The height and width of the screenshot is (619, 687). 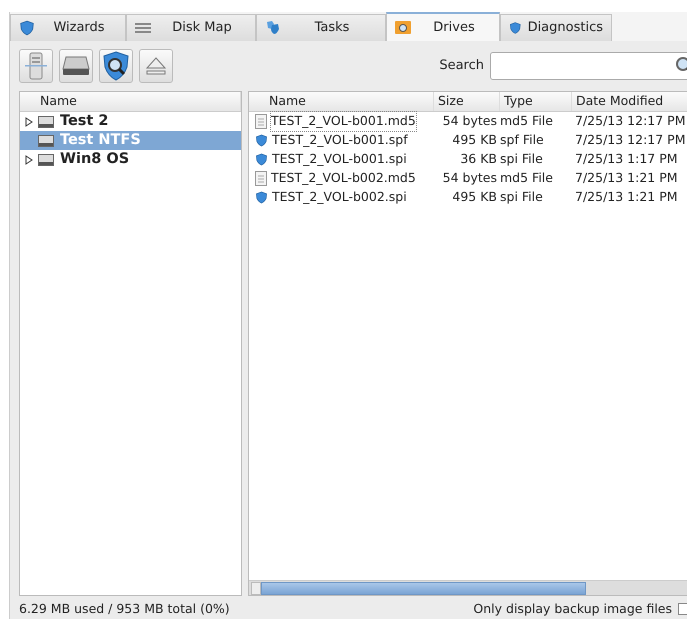 I want to click on filter-checkbox, so click(x=682, y=609).